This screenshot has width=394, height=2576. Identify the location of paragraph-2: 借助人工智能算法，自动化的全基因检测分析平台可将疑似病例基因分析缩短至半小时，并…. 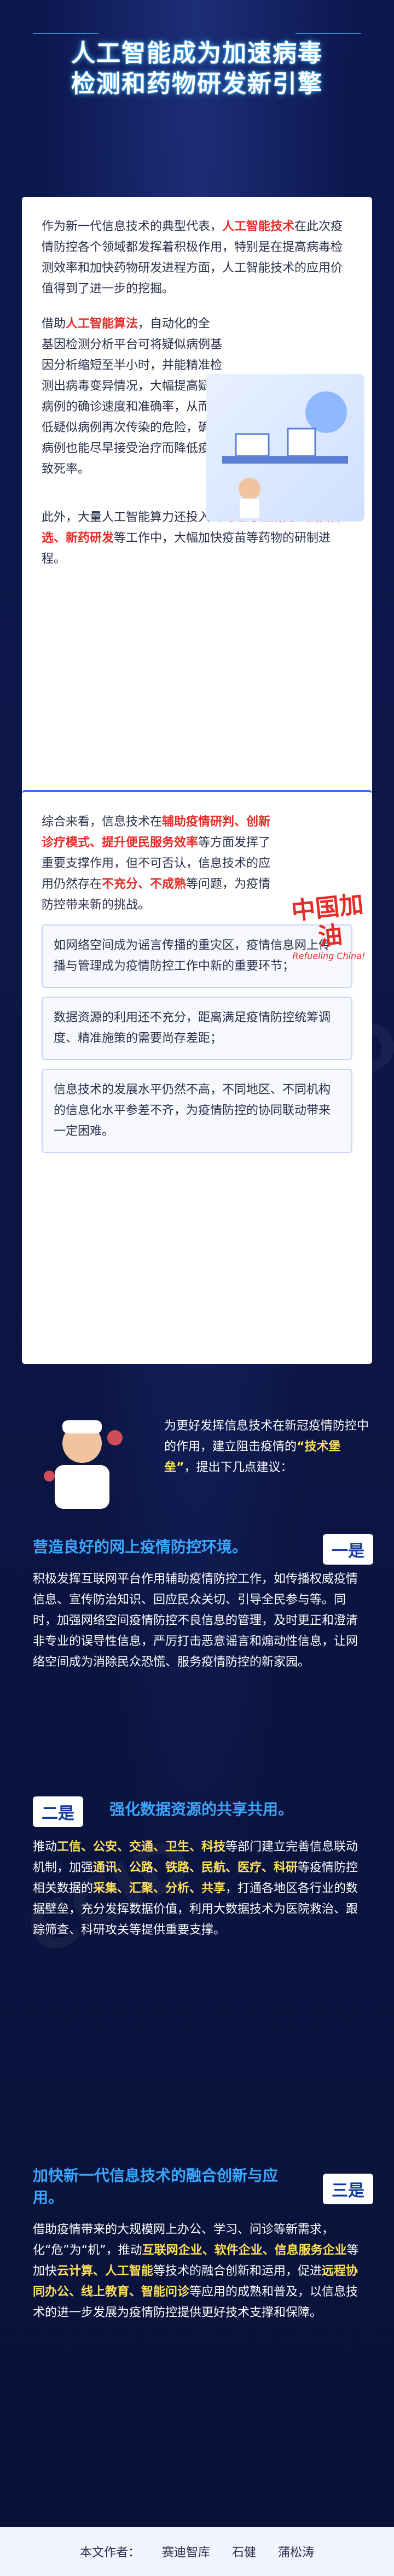
(132, 397).